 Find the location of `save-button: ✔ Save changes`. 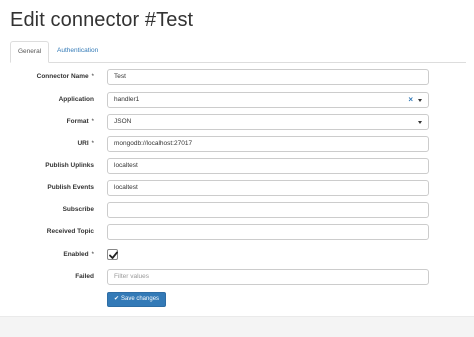

save-button: ✔ Save changes is located at coordinates (136, 299).